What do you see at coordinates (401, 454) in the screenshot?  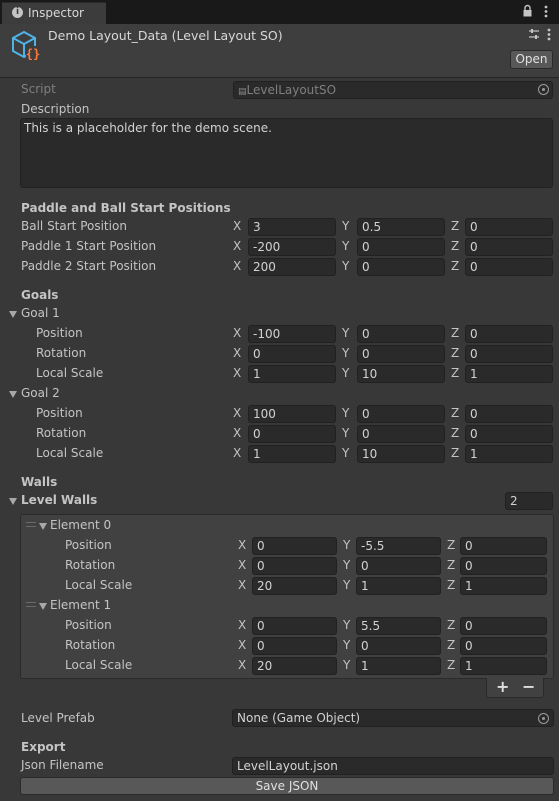 I see `goal2-scale-y: 10` at bounding box center [401, 454].